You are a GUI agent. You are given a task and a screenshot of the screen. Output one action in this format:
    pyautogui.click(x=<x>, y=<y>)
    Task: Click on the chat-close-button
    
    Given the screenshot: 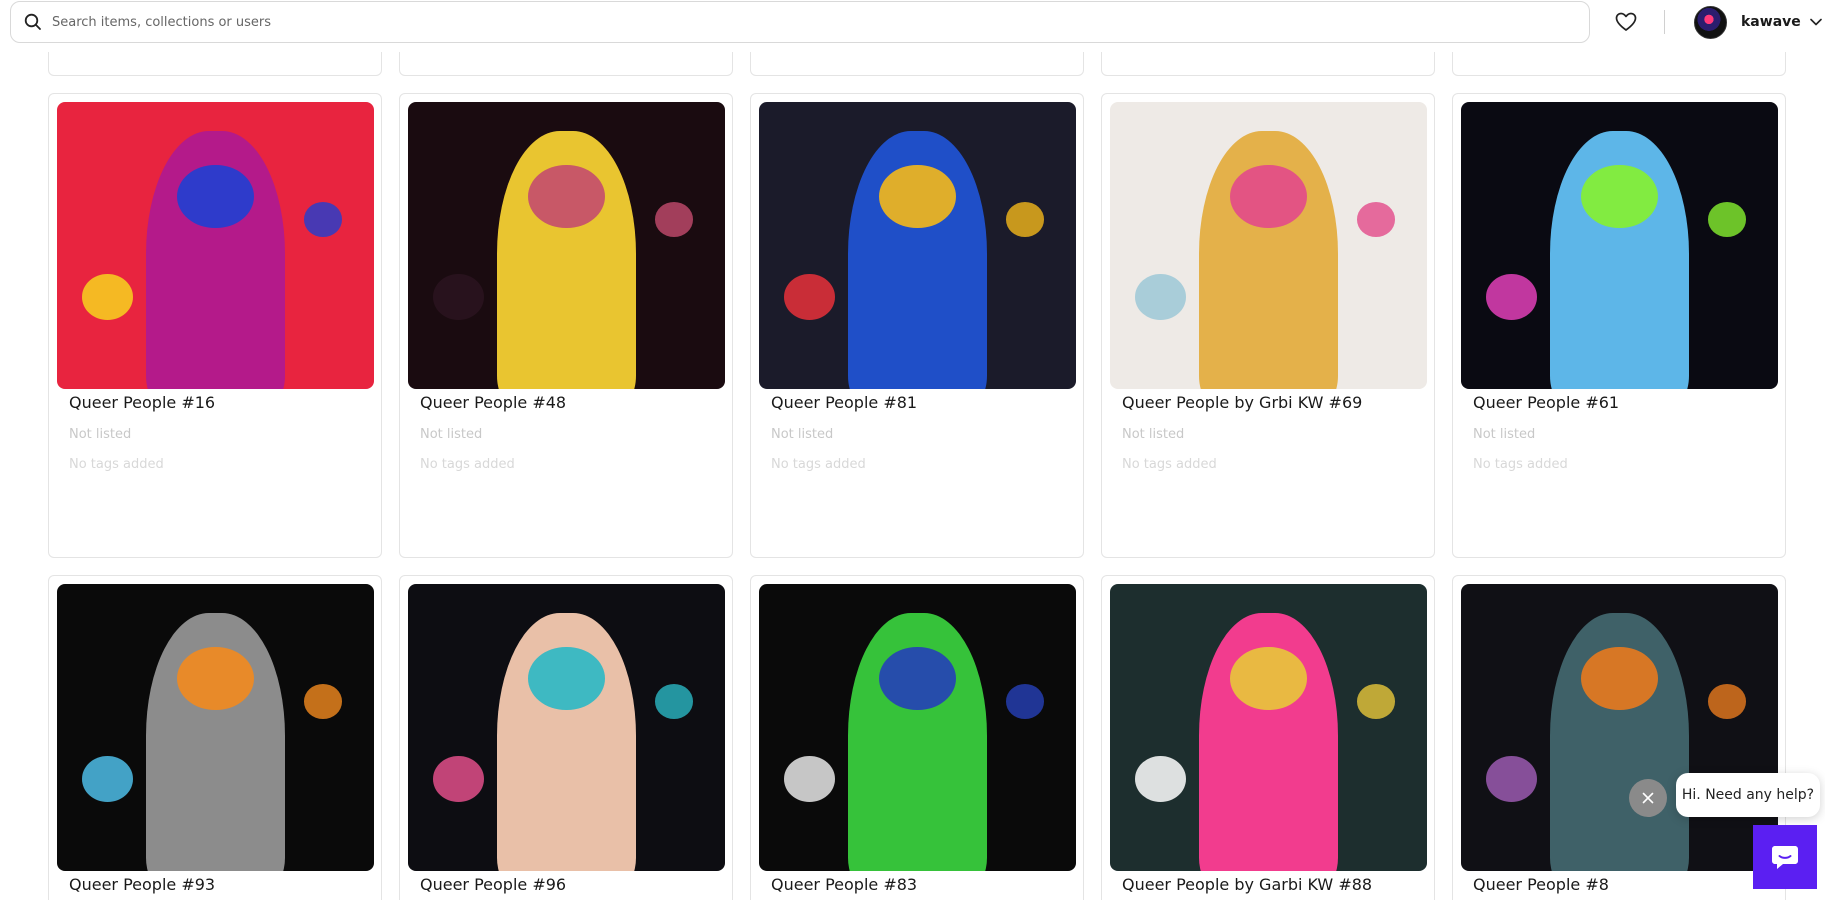 What is the action you would take?
    pyautogui.click(x=1648, y=798)
    